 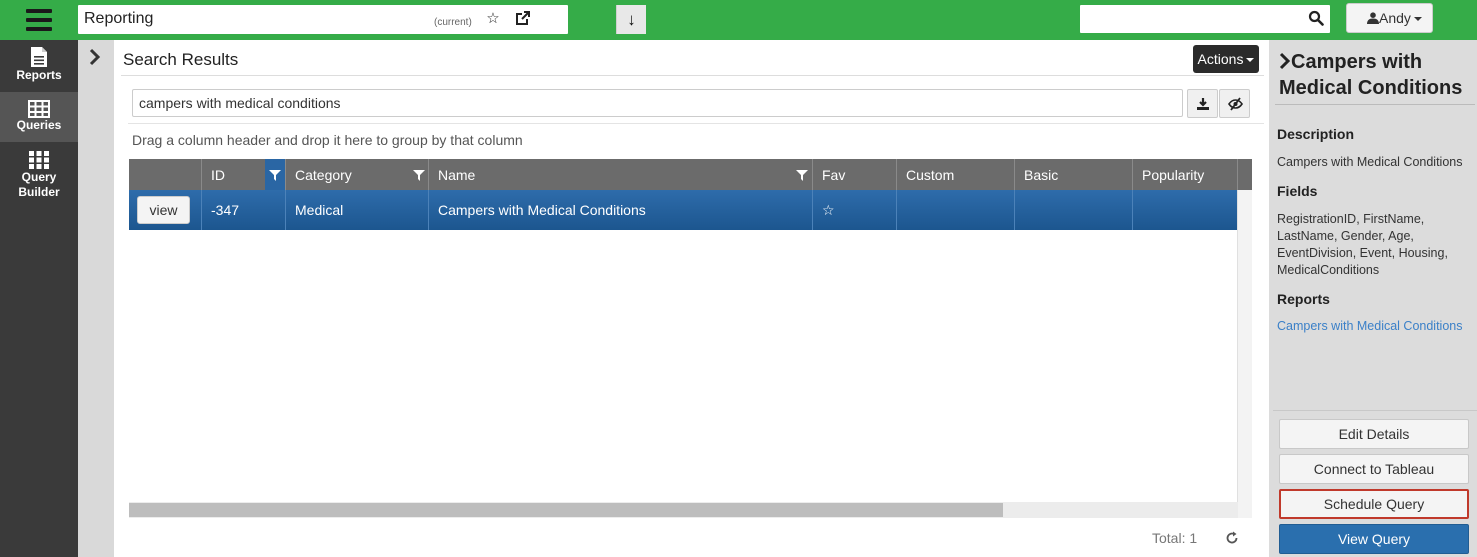 What do you see at coordinates (566, 510) in the screenshot?
I see `scrollbar-thumb` at bounding box center [566, 510].